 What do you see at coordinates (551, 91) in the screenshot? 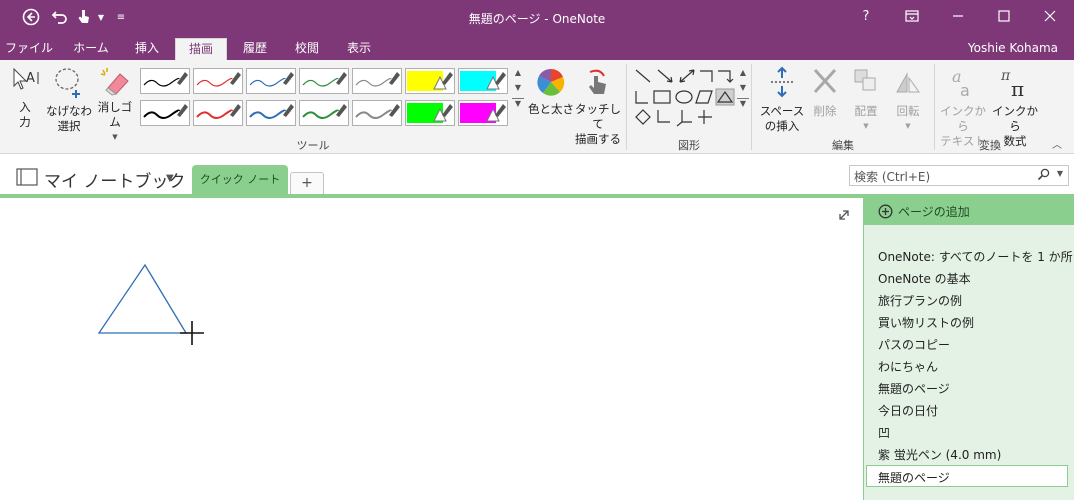
I see `color-thickness-button: 色と太さ` at bounding box center [551, 91].